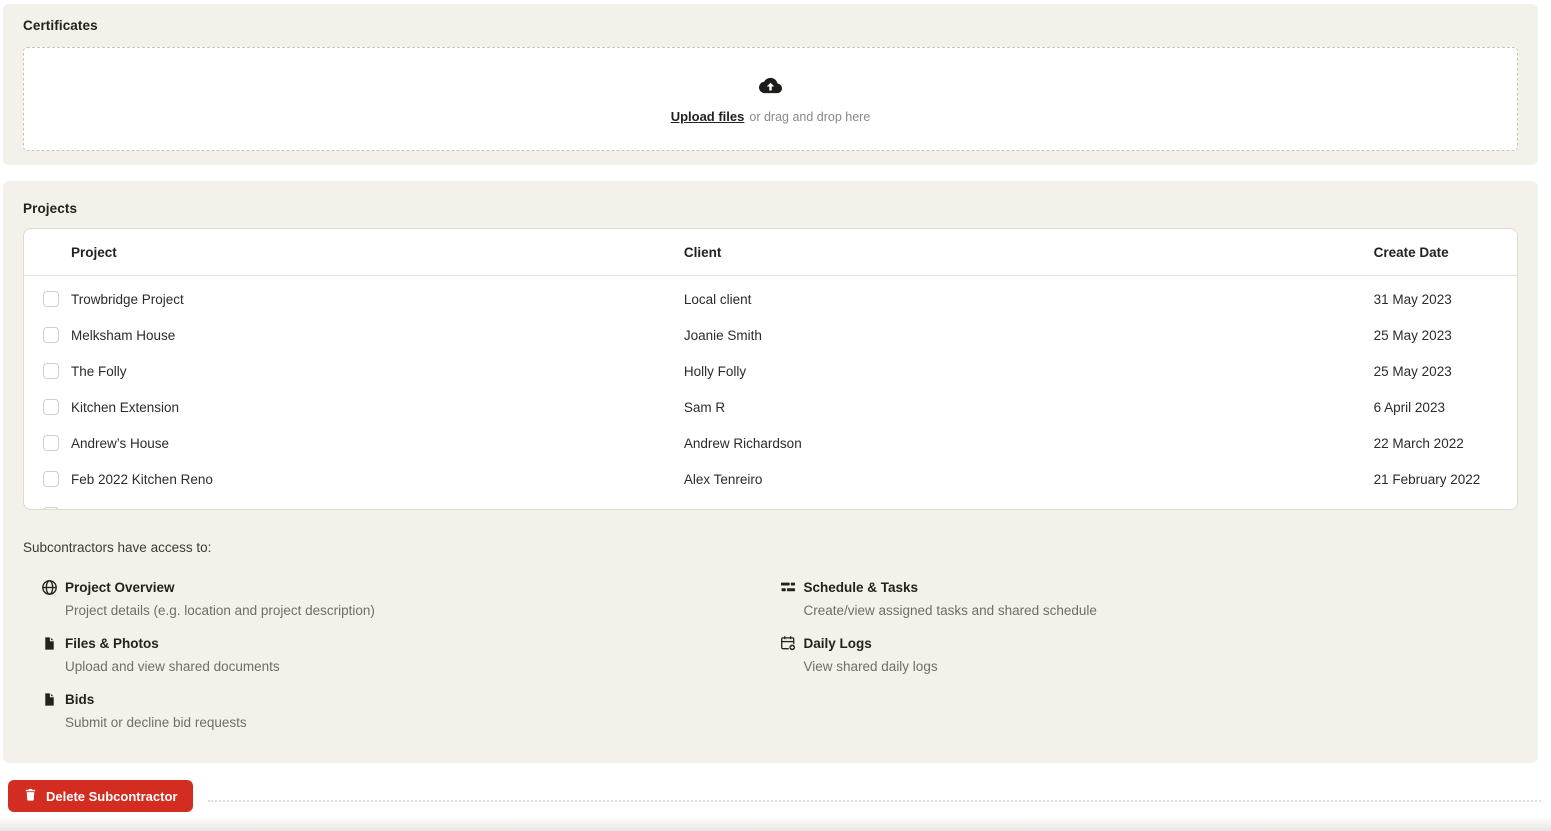  What do you see at coordinates (722, 335) in the screenshot?
I see `client-cell: Joanie Smith` at bounding box center [722, 335].